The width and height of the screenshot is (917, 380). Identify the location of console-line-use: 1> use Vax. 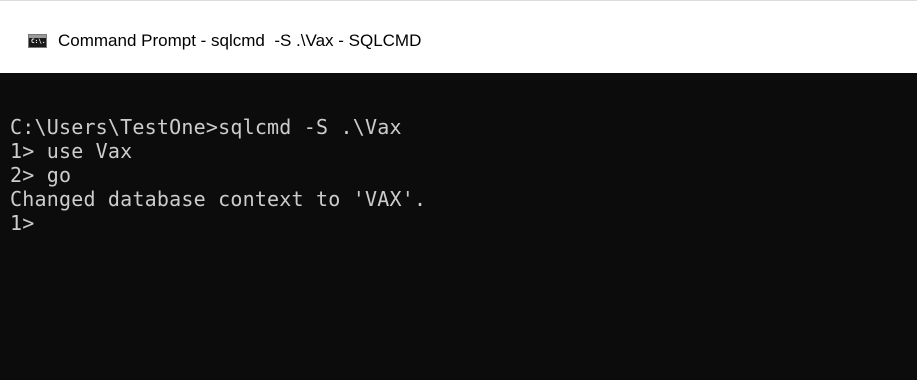
(71, 151).